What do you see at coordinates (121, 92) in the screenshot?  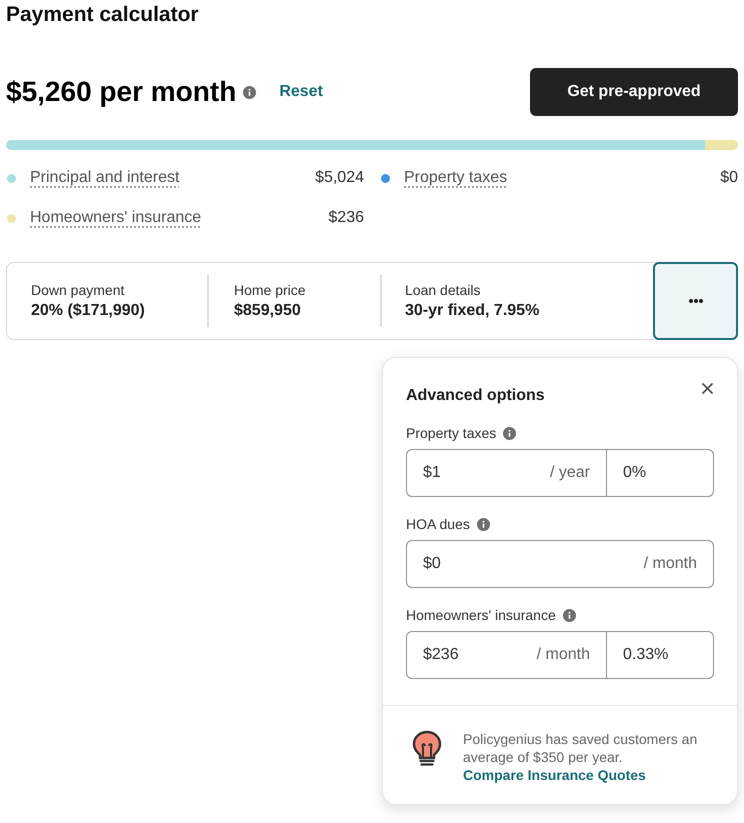 I see `monthly-payment: $5,260 per month` at bounding box center [121, 92].